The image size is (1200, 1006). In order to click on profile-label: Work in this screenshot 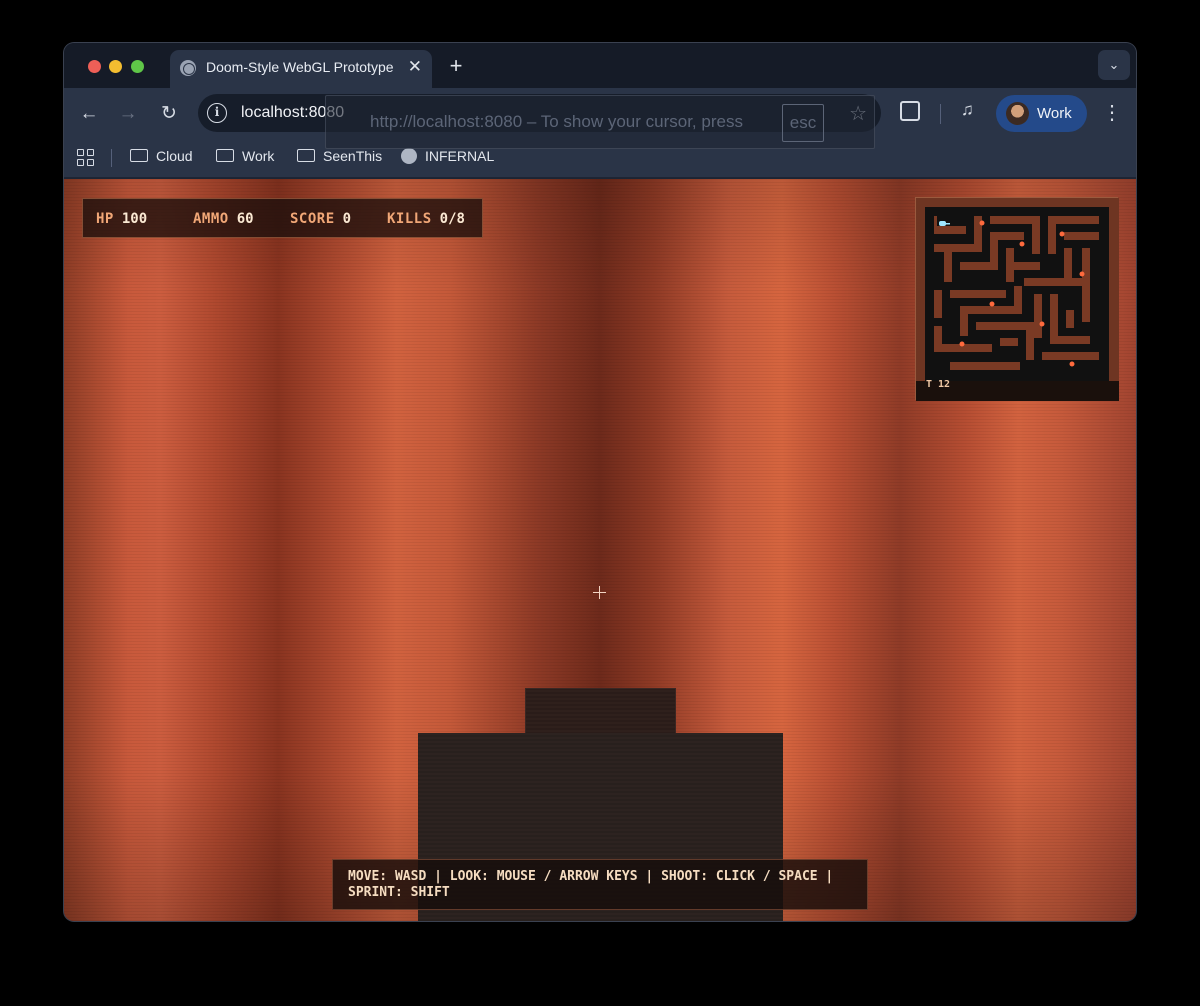, I will do `click(1054, 113)`.